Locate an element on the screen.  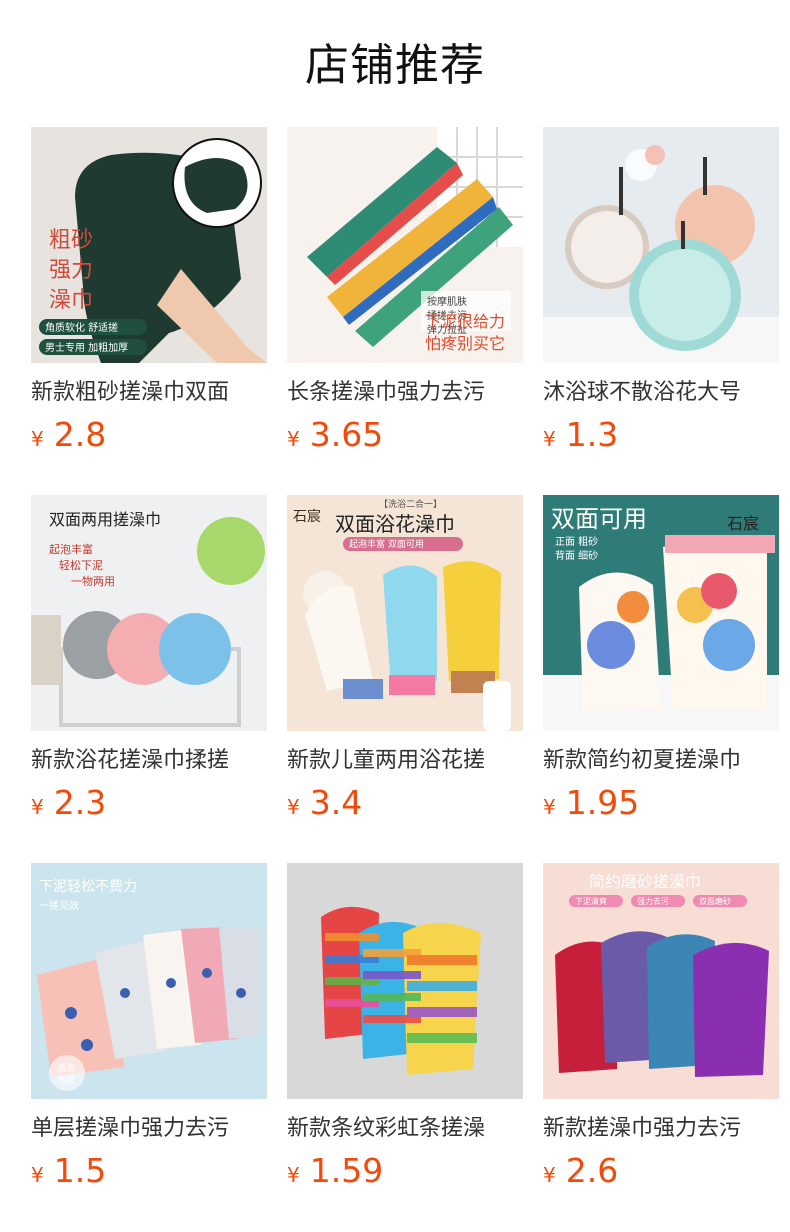
product-price: ¥ 3.65 is located at coordinates (335, 437).